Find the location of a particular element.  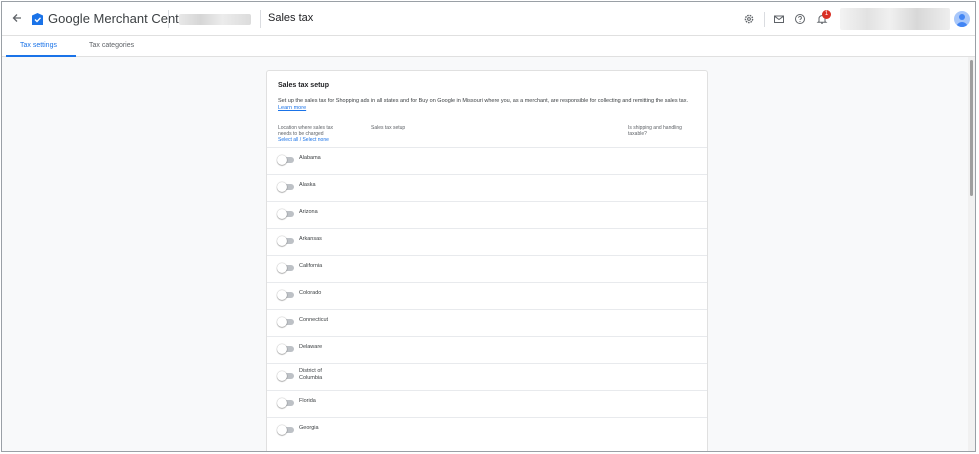

state-name: Georgia is located at coordinates (309, 428).